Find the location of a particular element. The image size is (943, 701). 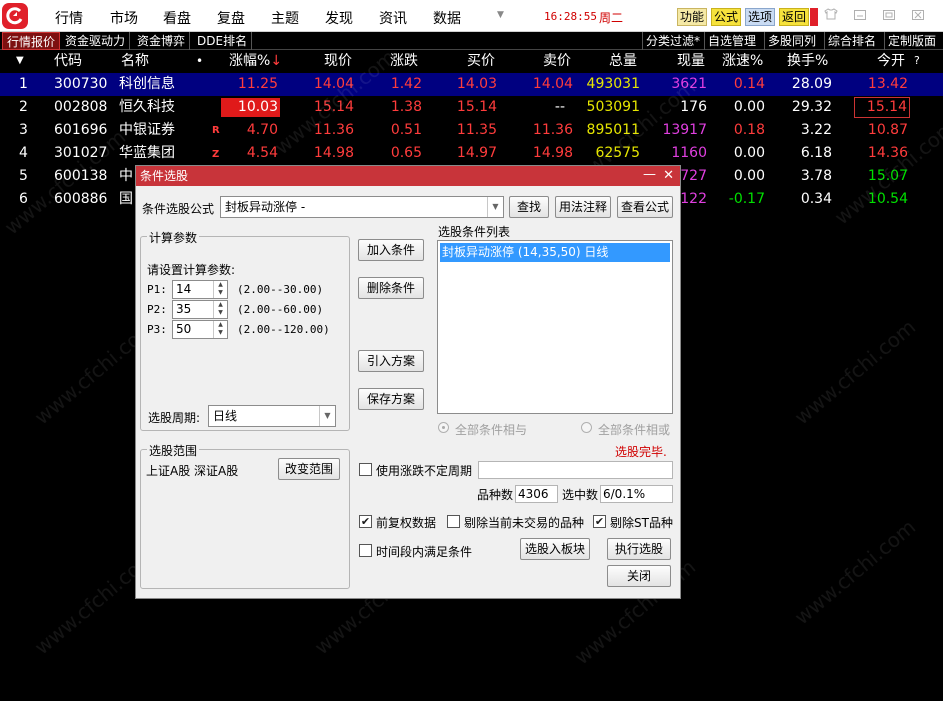

header-change: 涨跌 is located at coordinates (404, 61).